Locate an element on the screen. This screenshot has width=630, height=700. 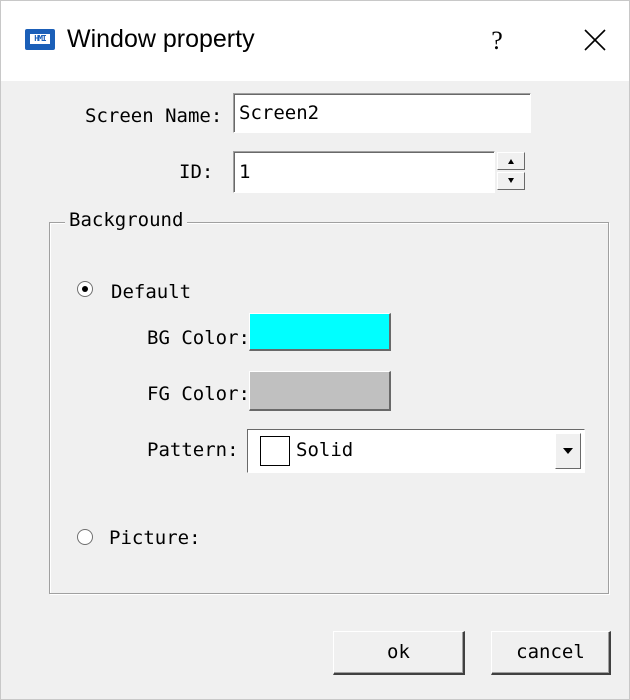
arrow-up-icon is located at coordinates (511, 161).